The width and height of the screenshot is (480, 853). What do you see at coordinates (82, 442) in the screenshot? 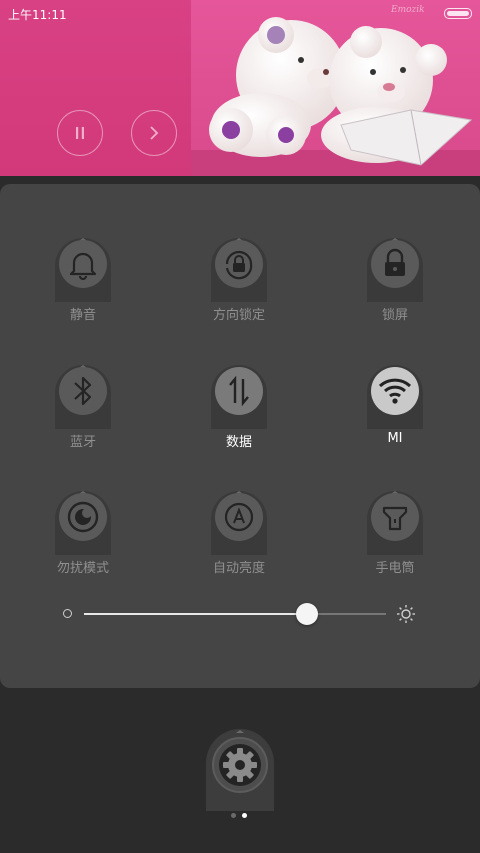
I see `toggle-label: 蓝牙` at bounding box center [82, 442].